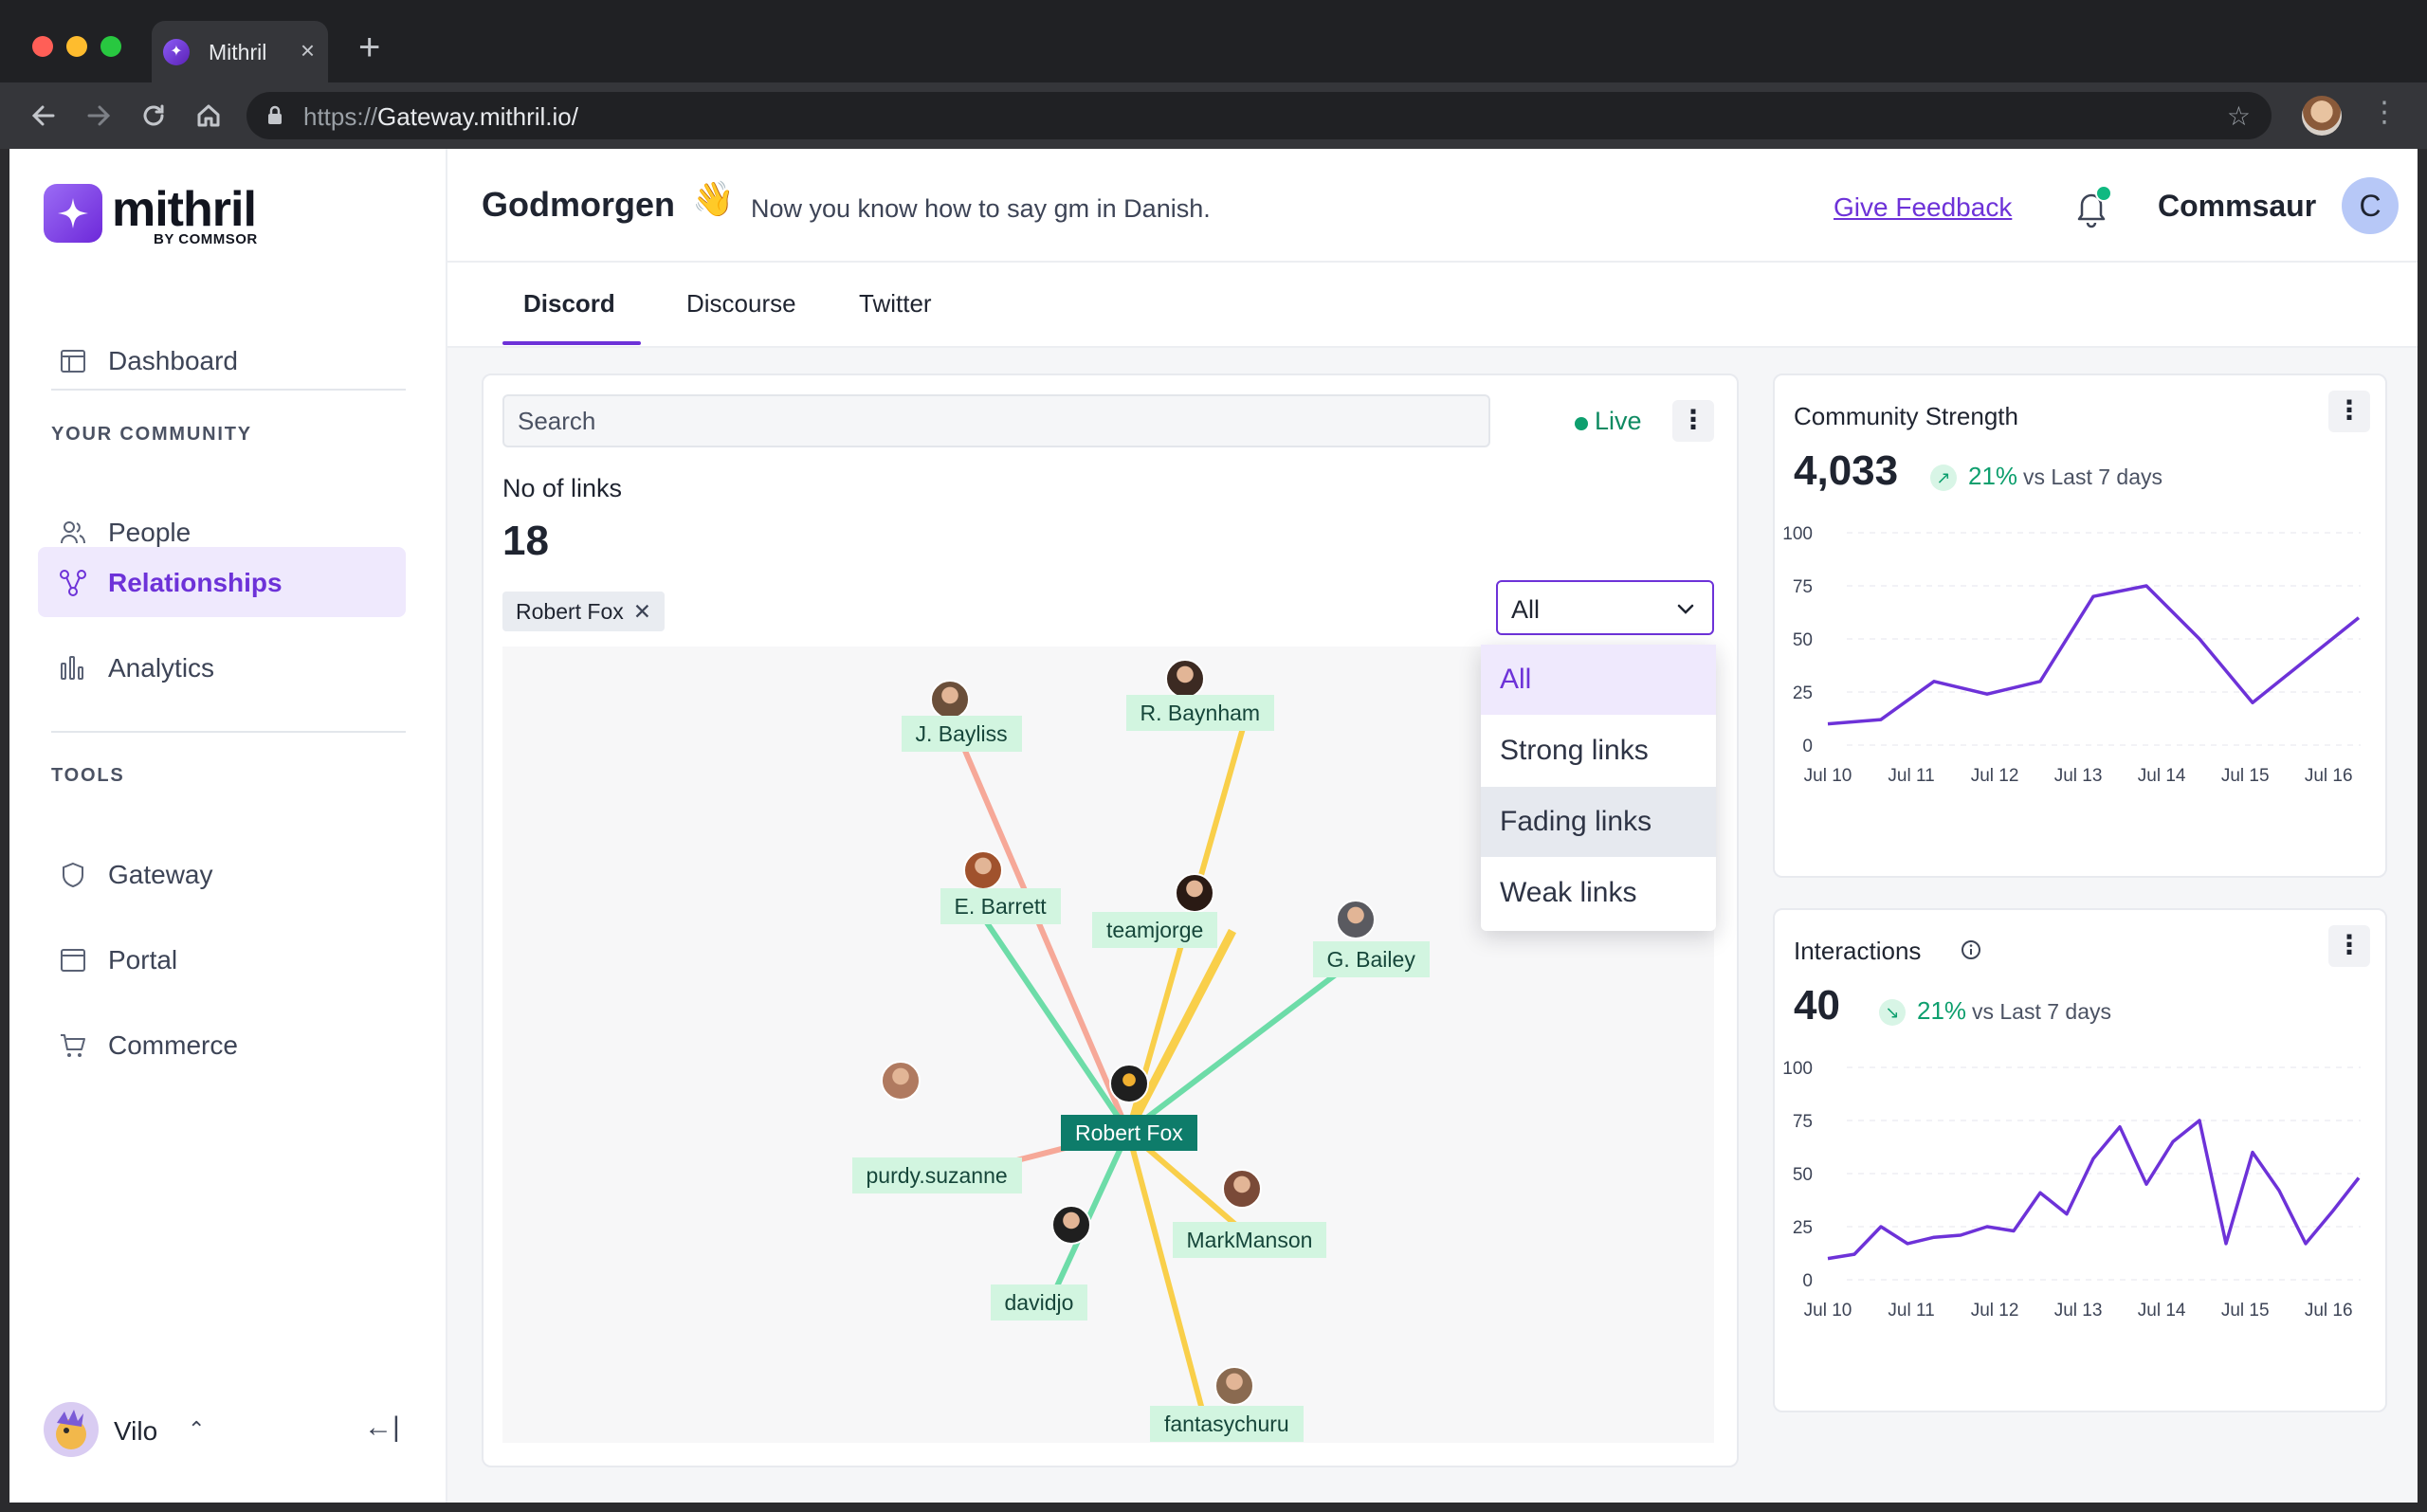  Describe the element at coordinates (1180, 1031) in the screenshot. I see `graph-edge` at that location.